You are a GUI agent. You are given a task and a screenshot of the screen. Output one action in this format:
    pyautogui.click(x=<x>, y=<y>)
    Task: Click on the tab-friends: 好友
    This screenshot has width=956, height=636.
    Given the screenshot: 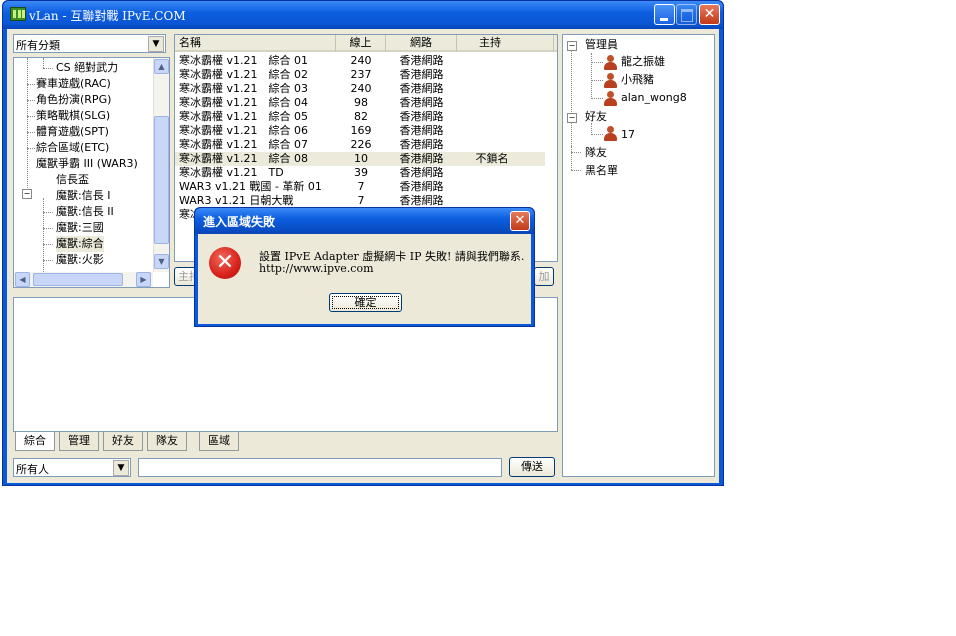 What is the action you would take?
    pyautogui.click(x=123, y=441)
    